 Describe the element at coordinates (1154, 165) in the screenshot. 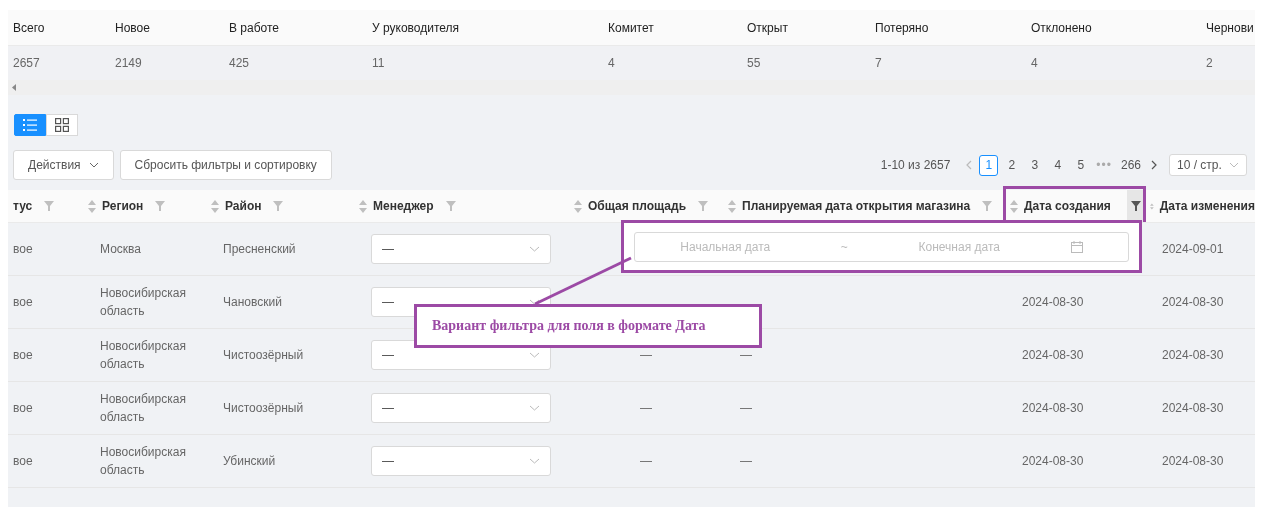

I see `next-page-icon` at that location.